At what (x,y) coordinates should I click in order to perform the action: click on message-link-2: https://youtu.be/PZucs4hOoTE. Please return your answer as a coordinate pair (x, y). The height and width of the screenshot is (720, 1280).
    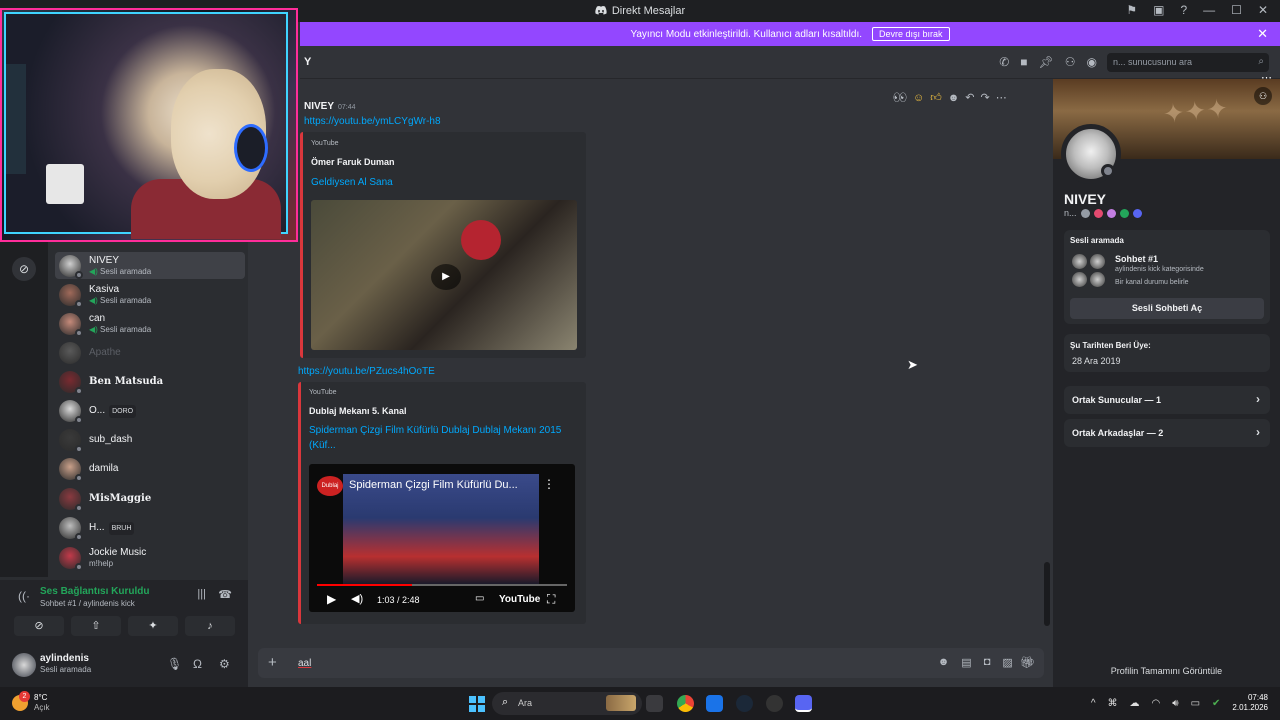
    Looking at the image, I should click on (366, 371).